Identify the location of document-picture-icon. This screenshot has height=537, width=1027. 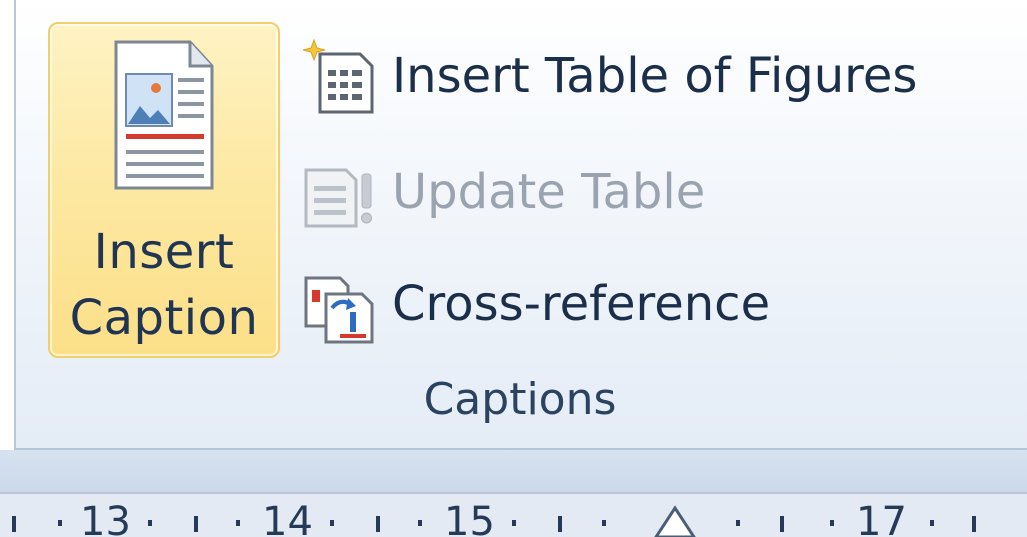
(164, 115).